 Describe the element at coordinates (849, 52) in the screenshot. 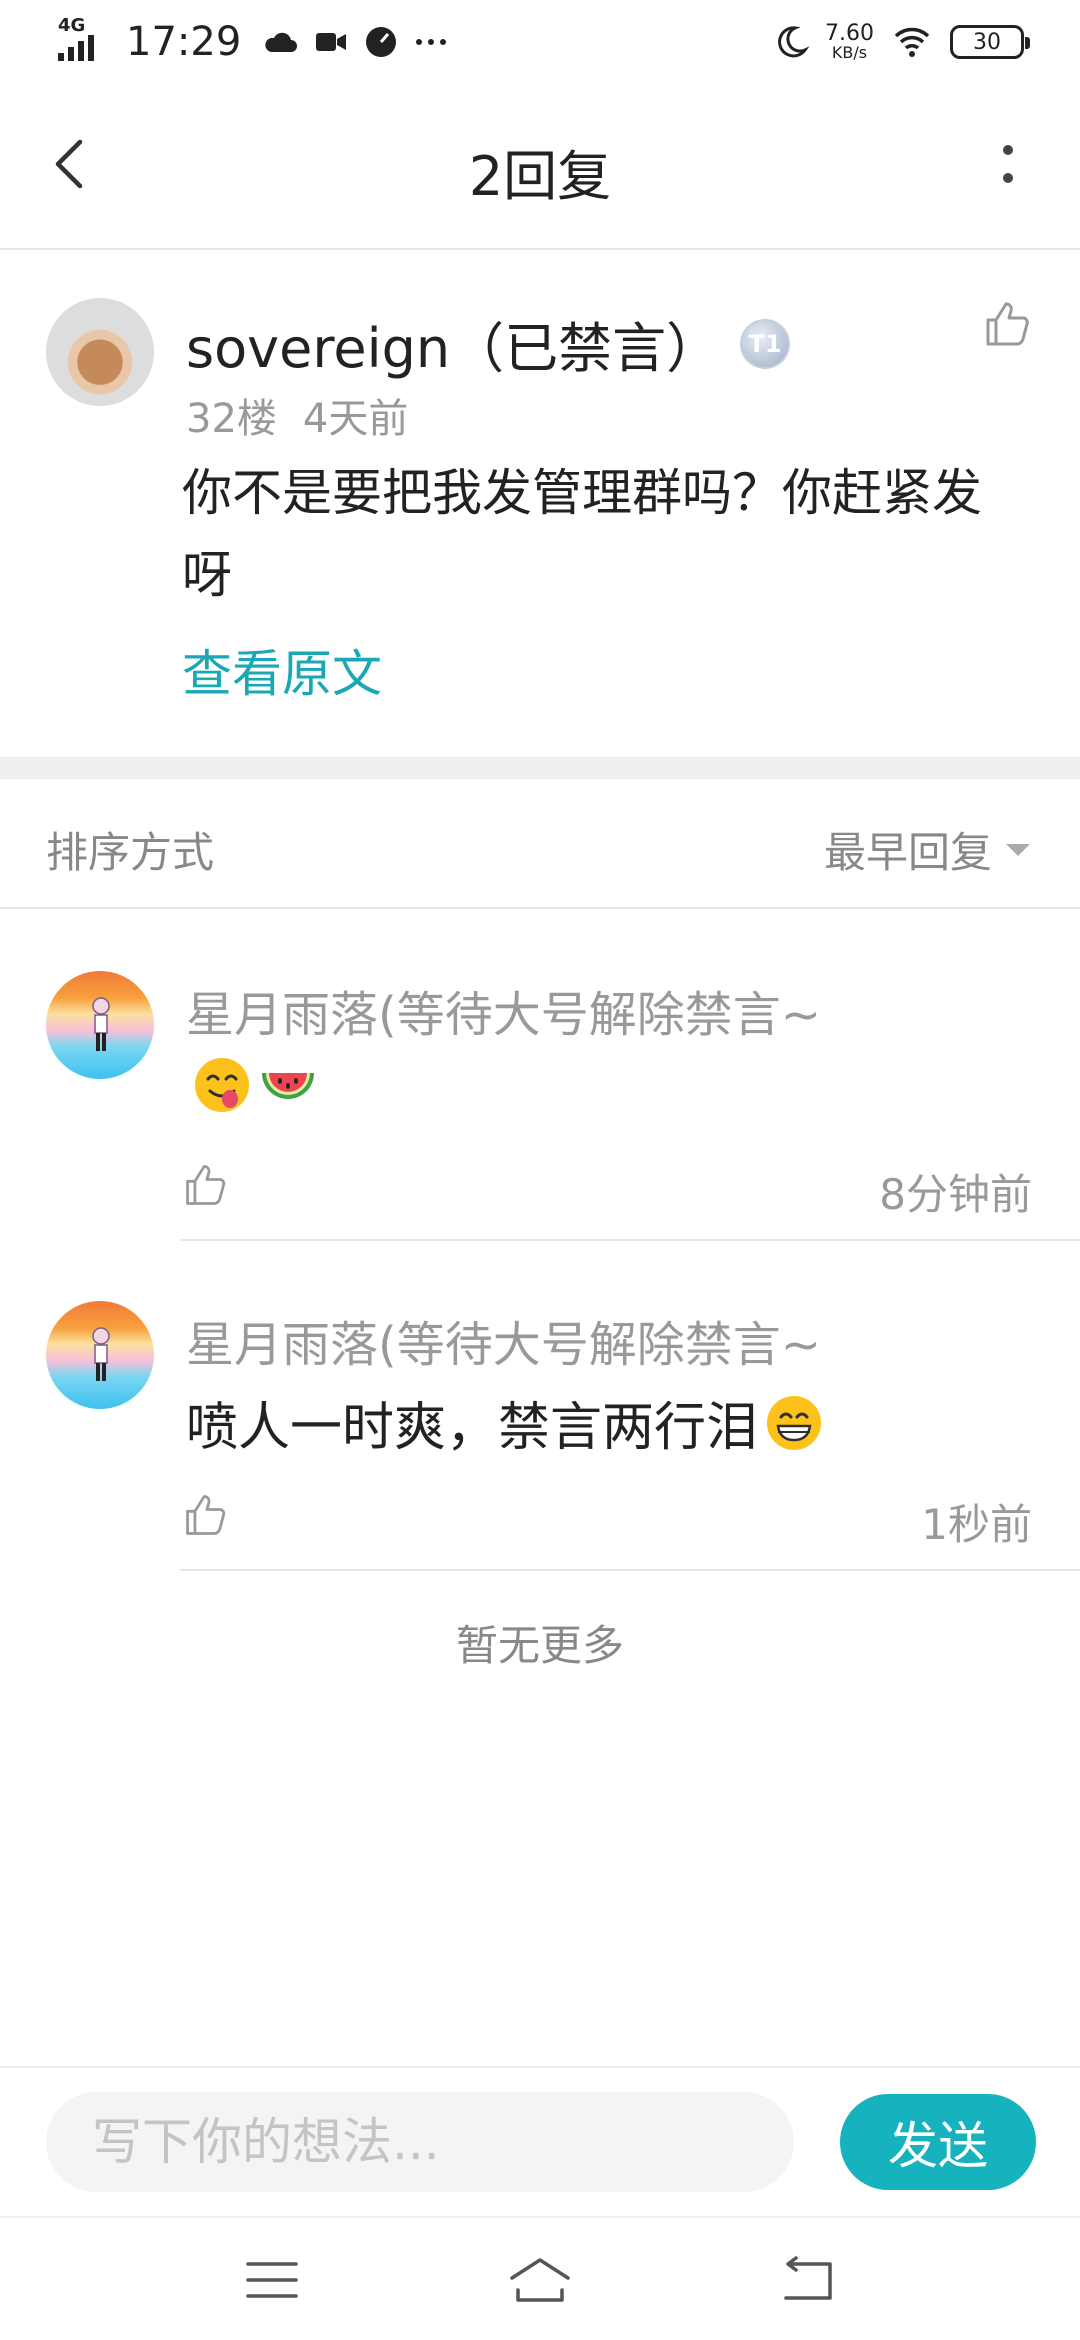

I see `speed-unit: KB/s` at that location.